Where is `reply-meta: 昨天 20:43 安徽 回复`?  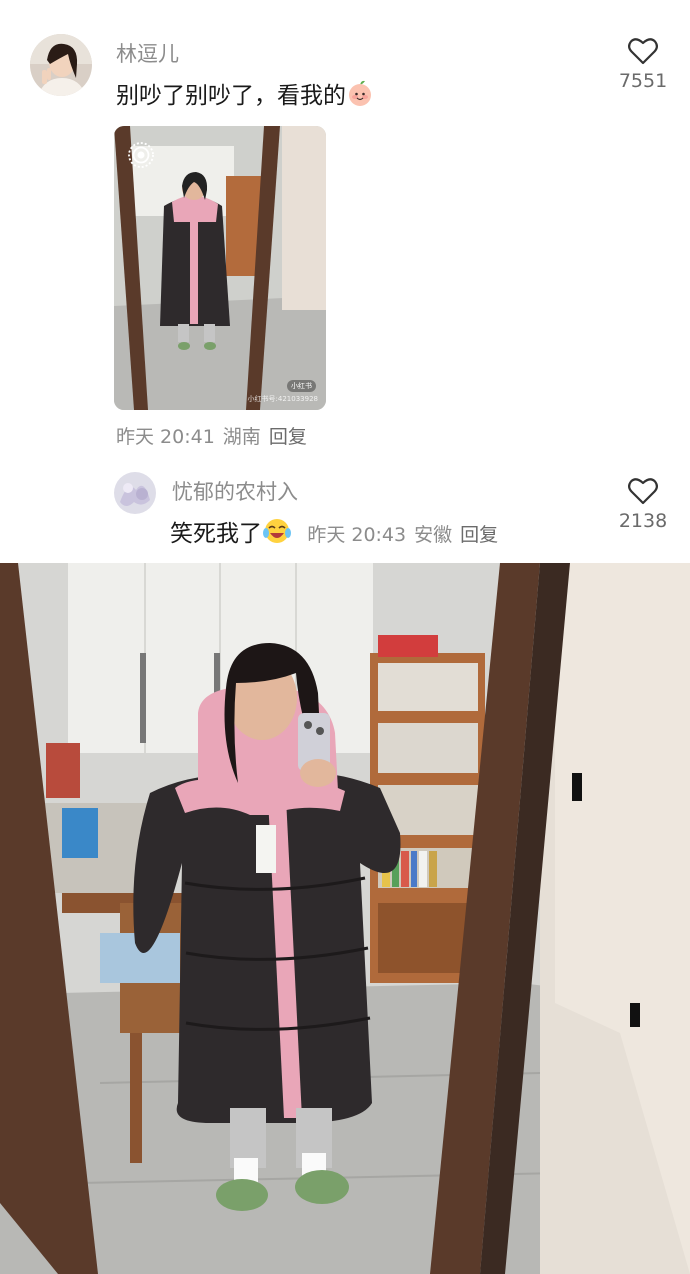 reply-meta: 昨天 20:43 安徽 回复 is located at coordinates (406, 535).